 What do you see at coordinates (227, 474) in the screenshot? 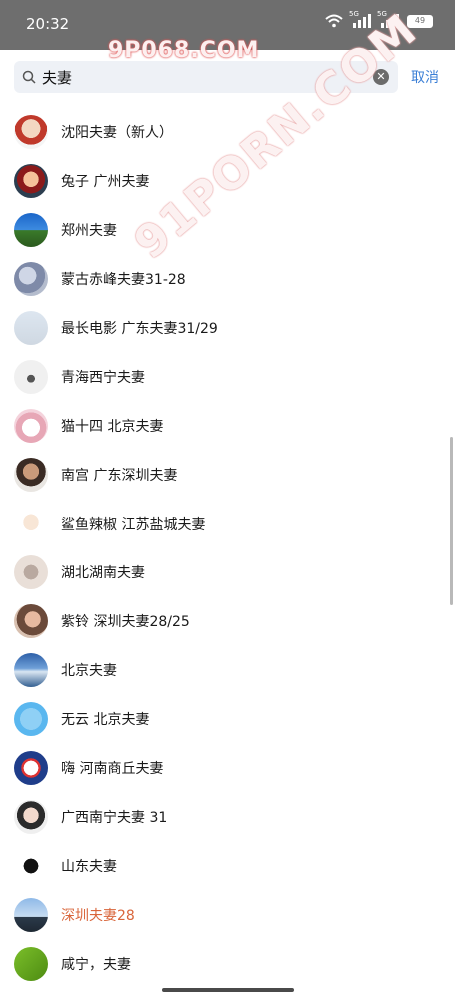
I see `contact-row: 南宫 广东深圳夫妻` at bounding box center [227, 474].